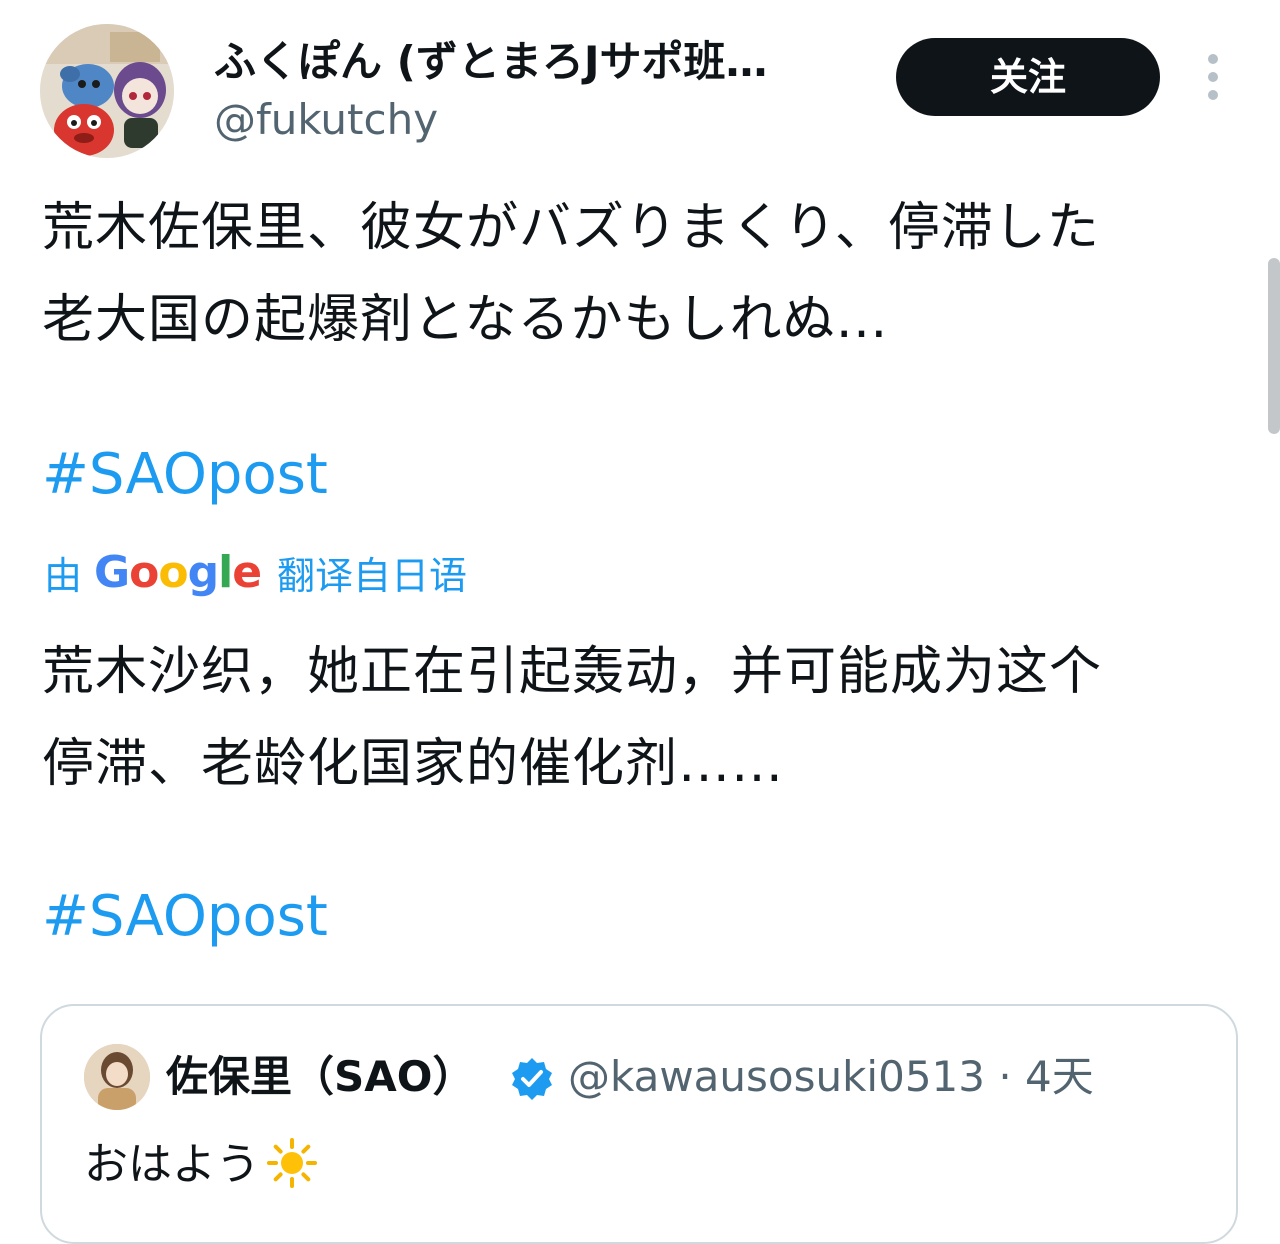 The width and height of the screenshot is (1280, 1244). Describe the element at coordinates (225, 572) in the screenshot. I see `google-logo-letter: l` at that location.